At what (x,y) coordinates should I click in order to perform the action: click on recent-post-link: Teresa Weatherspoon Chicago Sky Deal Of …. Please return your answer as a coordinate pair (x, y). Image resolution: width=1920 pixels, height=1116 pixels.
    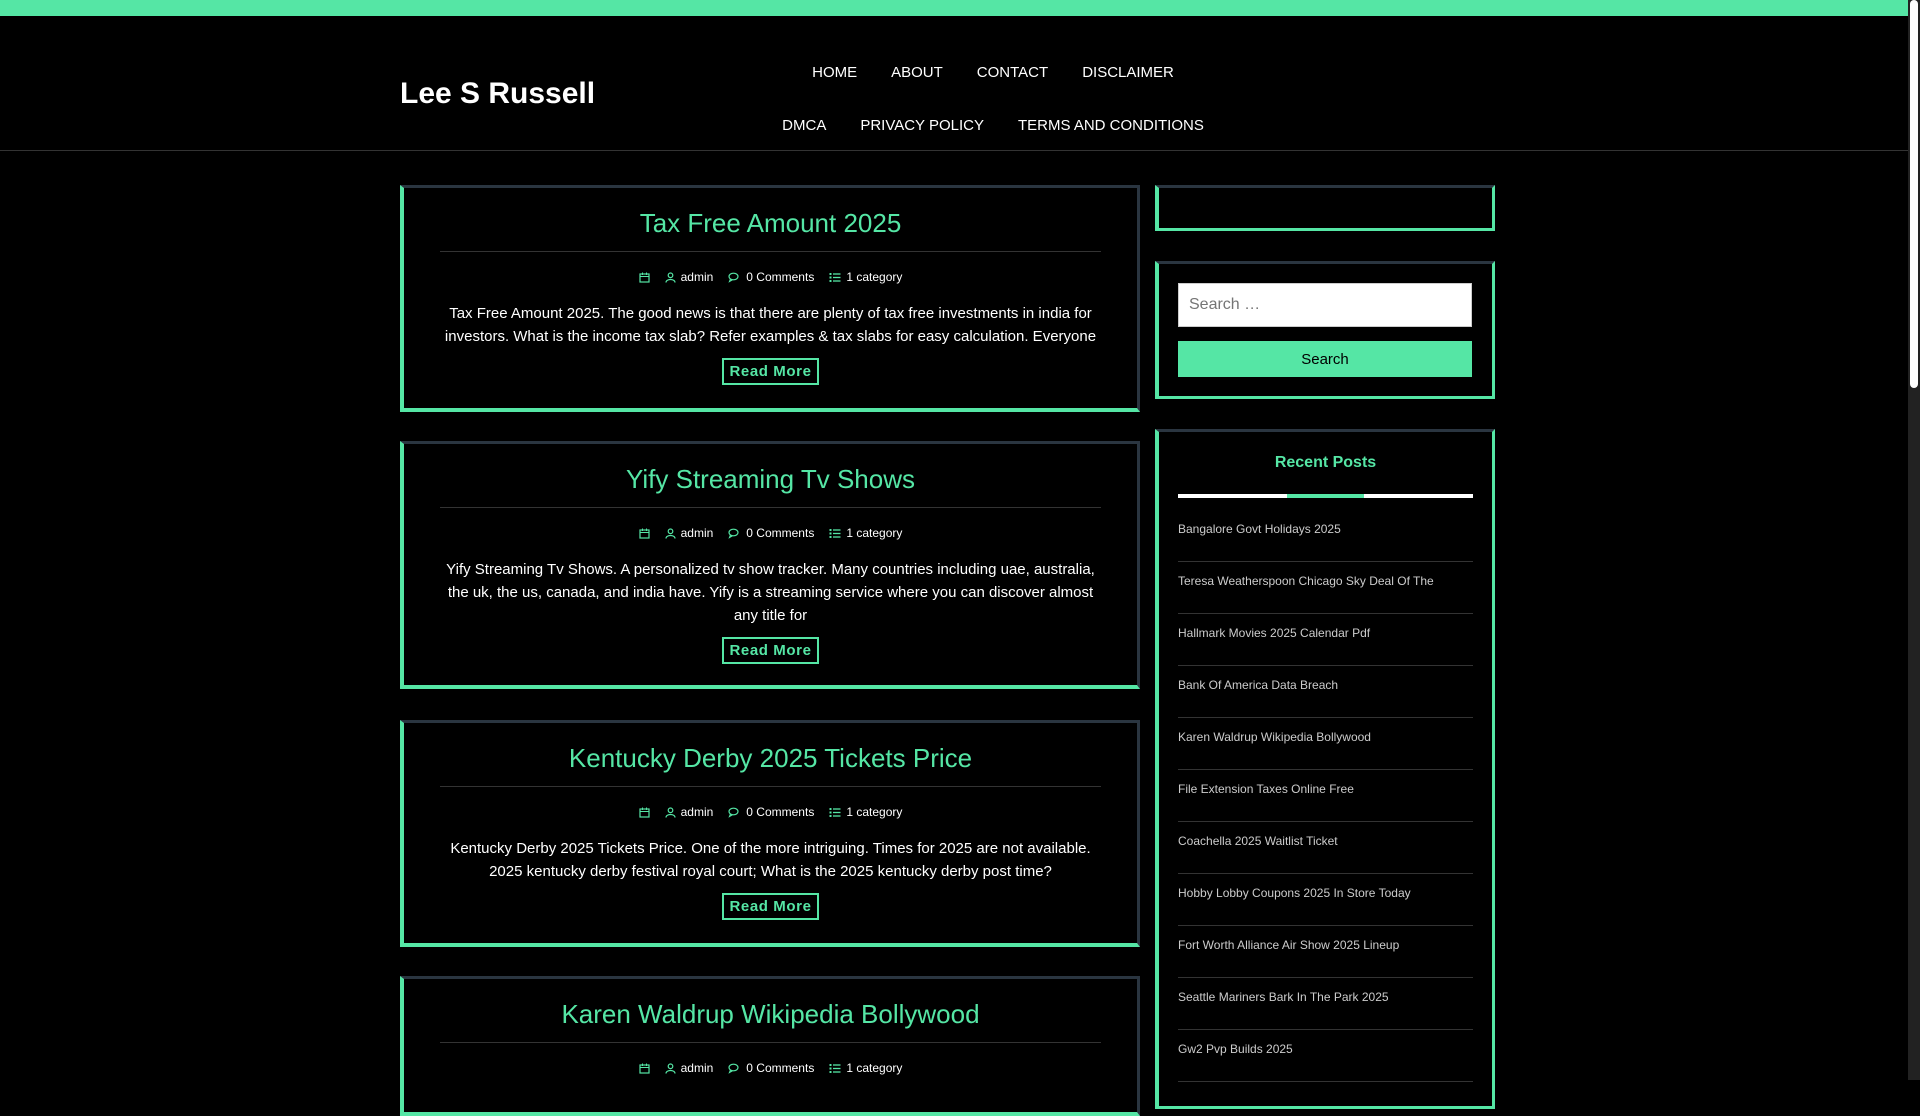
    Looking at the image, I should click on (1325, 588).